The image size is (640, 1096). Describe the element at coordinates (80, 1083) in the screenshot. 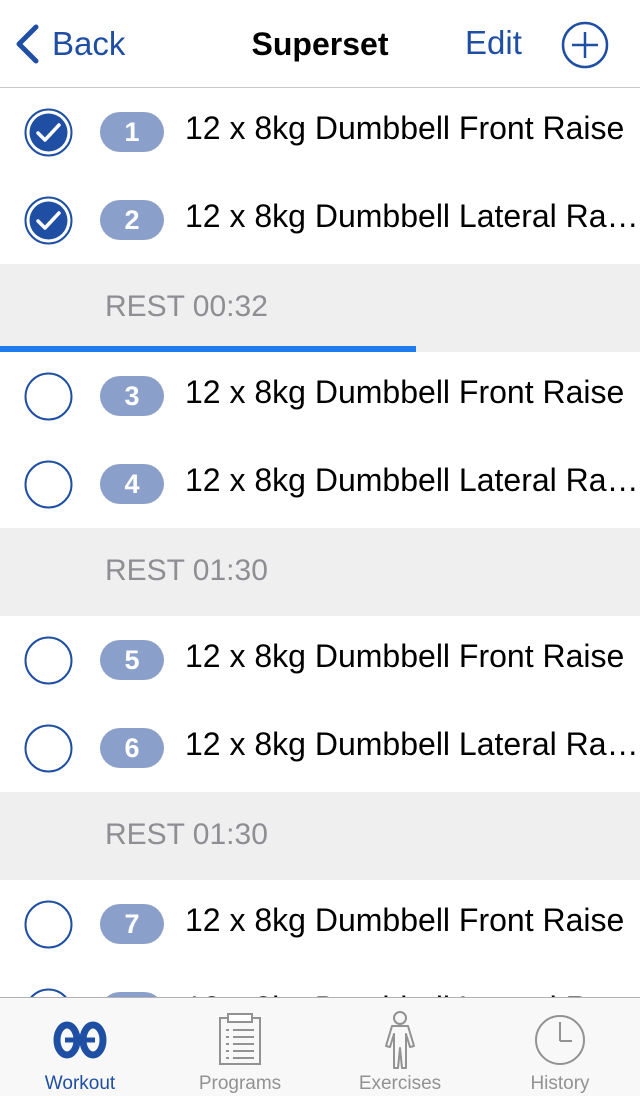

I see `tab-label: Workout` at that location.